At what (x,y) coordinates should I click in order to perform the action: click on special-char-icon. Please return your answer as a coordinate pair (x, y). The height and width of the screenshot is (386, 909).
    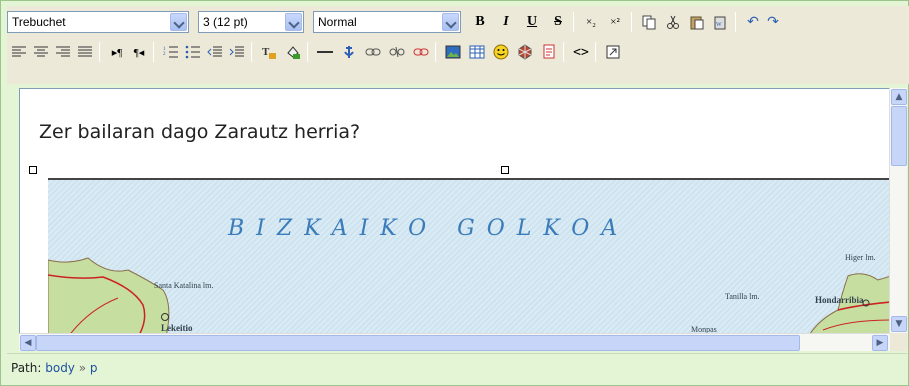
    Looking at the image, I should click on (525, 52).